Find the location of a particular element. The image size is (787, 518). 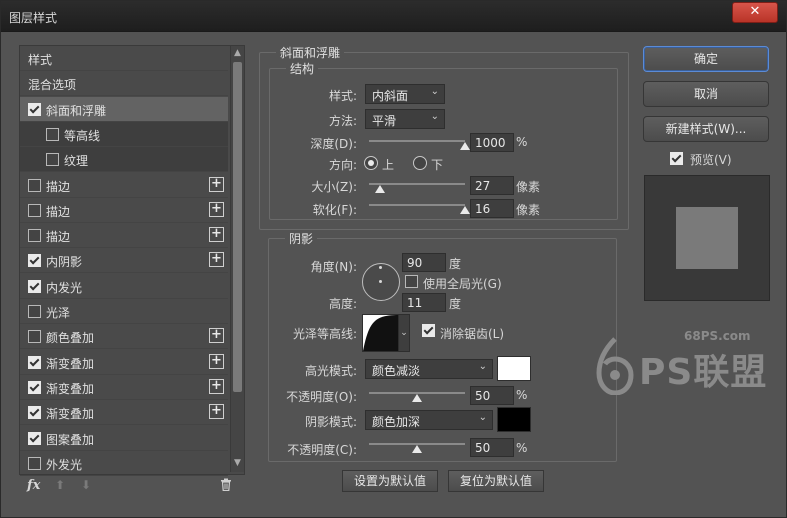

sidebar-item: 混合选项 is located at coordinates (124, 84).